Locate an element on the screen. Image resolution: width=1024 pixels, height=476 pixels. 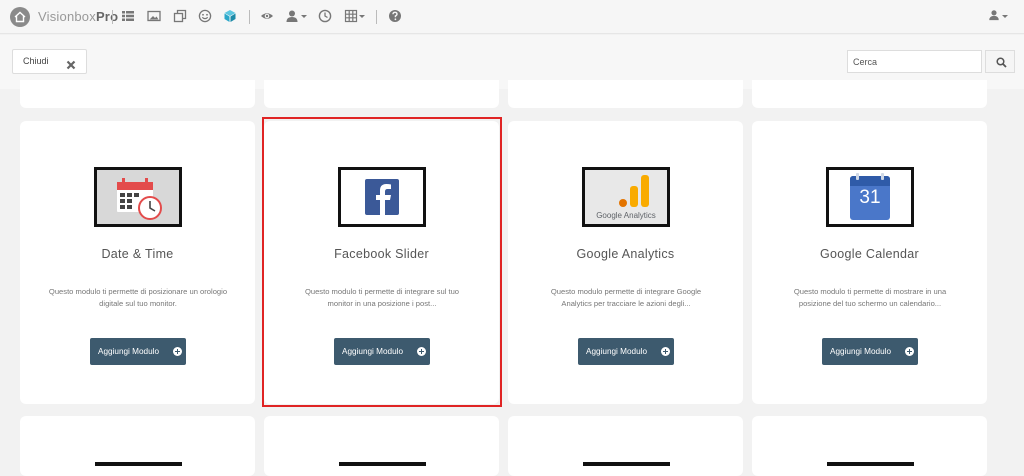
cube-icon is located at coordinates (231, 17).